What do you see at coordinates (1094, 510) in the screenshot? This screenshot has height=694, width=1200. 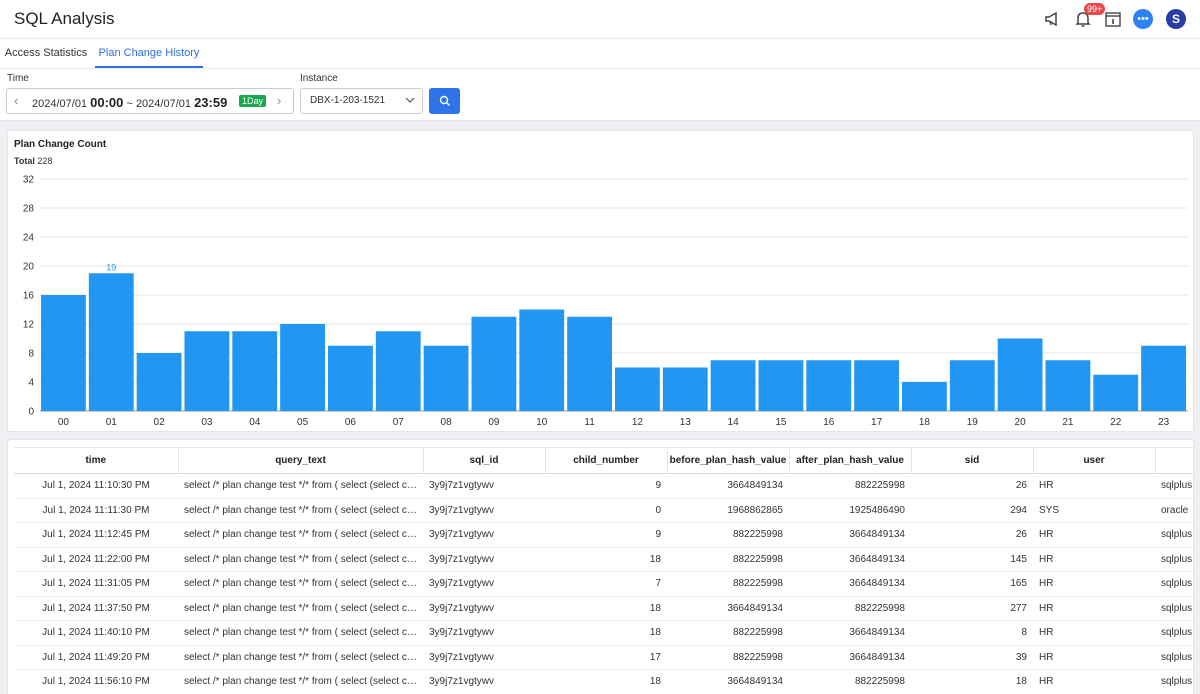 I see `cell-user: SYS` at bounding box center [1094, 510].